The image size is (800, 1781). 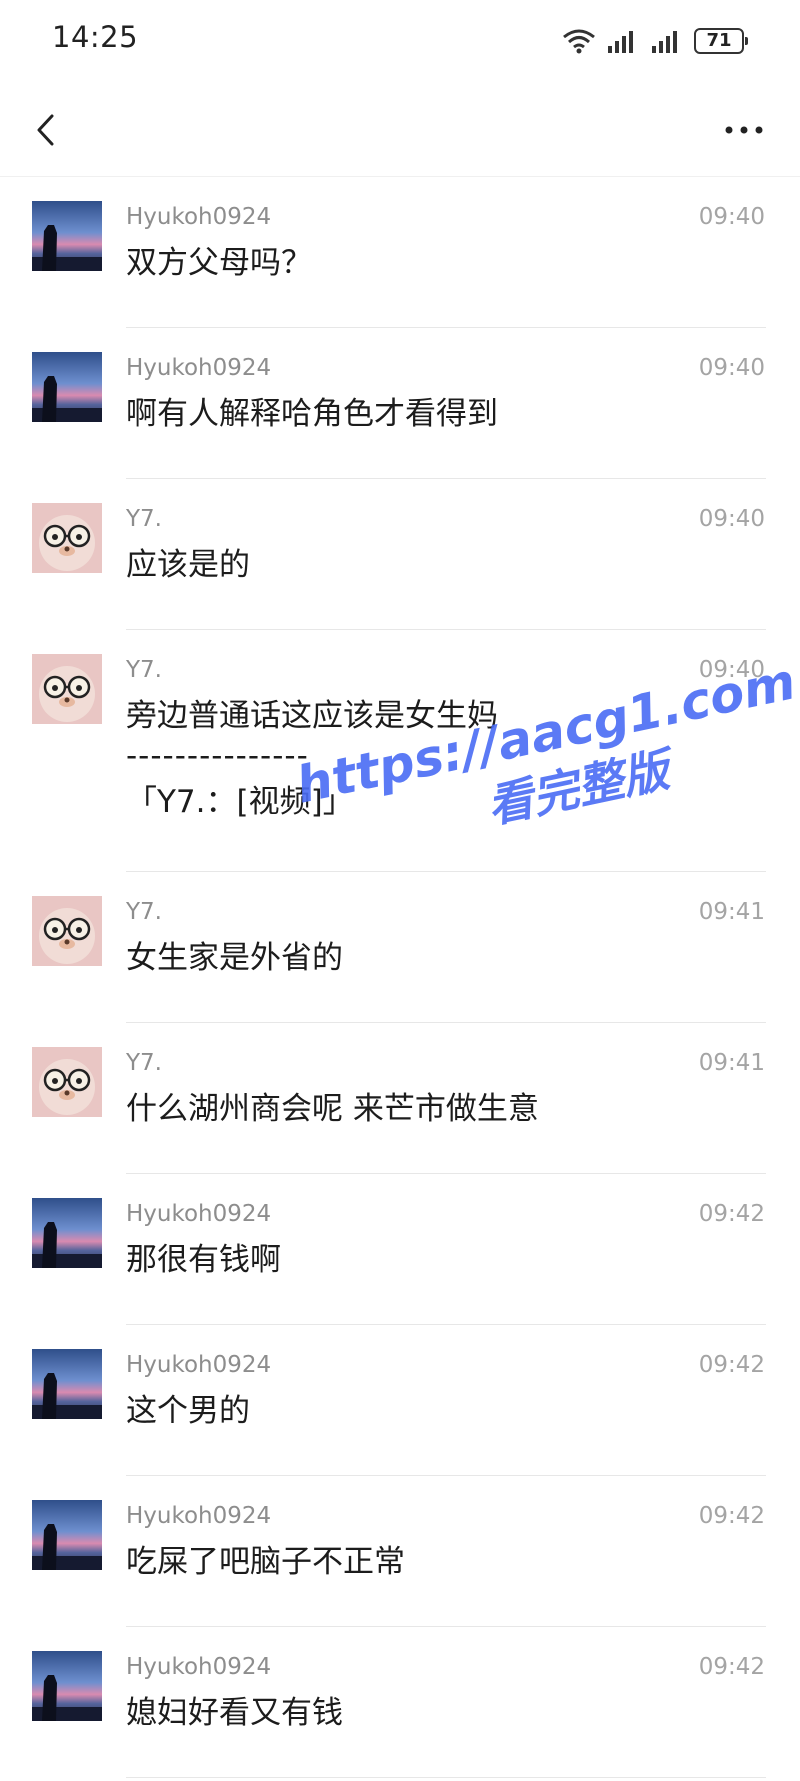 I want to click on top-navbar, so click(x=400, y=130).